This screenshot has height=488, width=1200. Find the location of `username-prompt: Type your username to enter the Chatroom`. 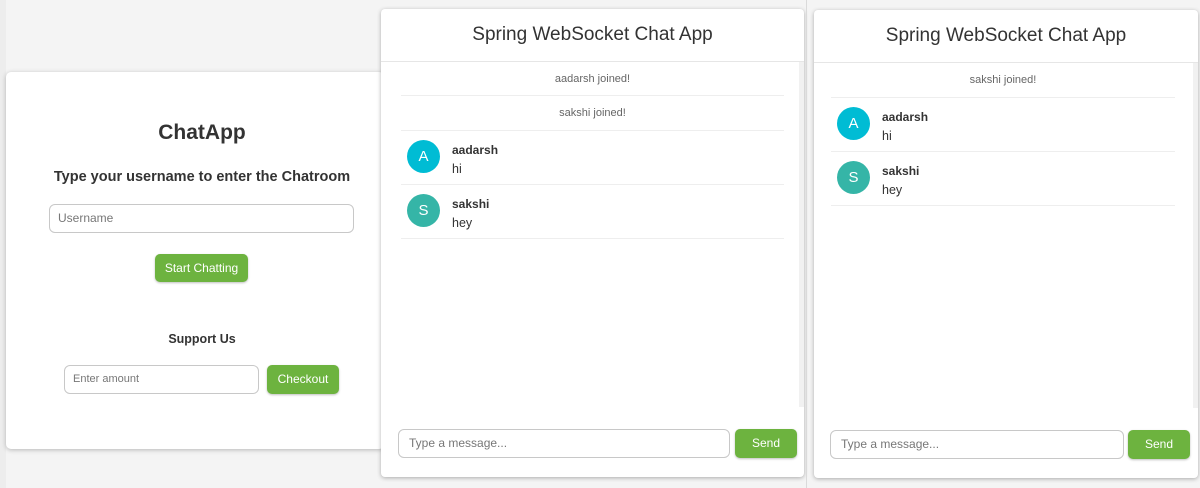

username-prompt: Type your username to enter the Chatroom is located at coordinates (202, 177).